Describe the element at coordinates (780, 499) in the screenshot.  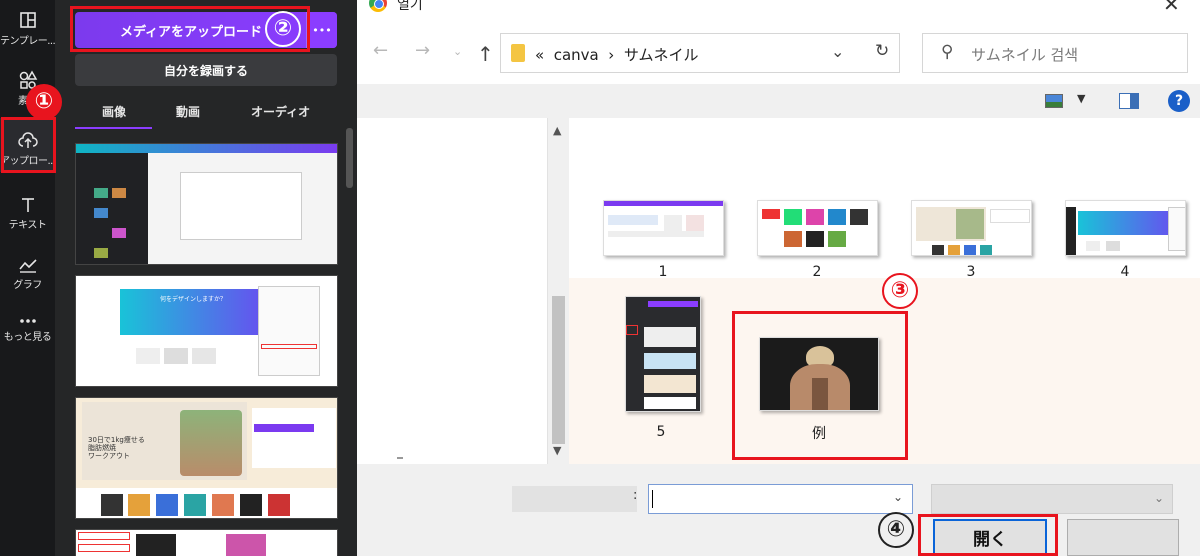
I see `filename-input: ⌄` at that location.